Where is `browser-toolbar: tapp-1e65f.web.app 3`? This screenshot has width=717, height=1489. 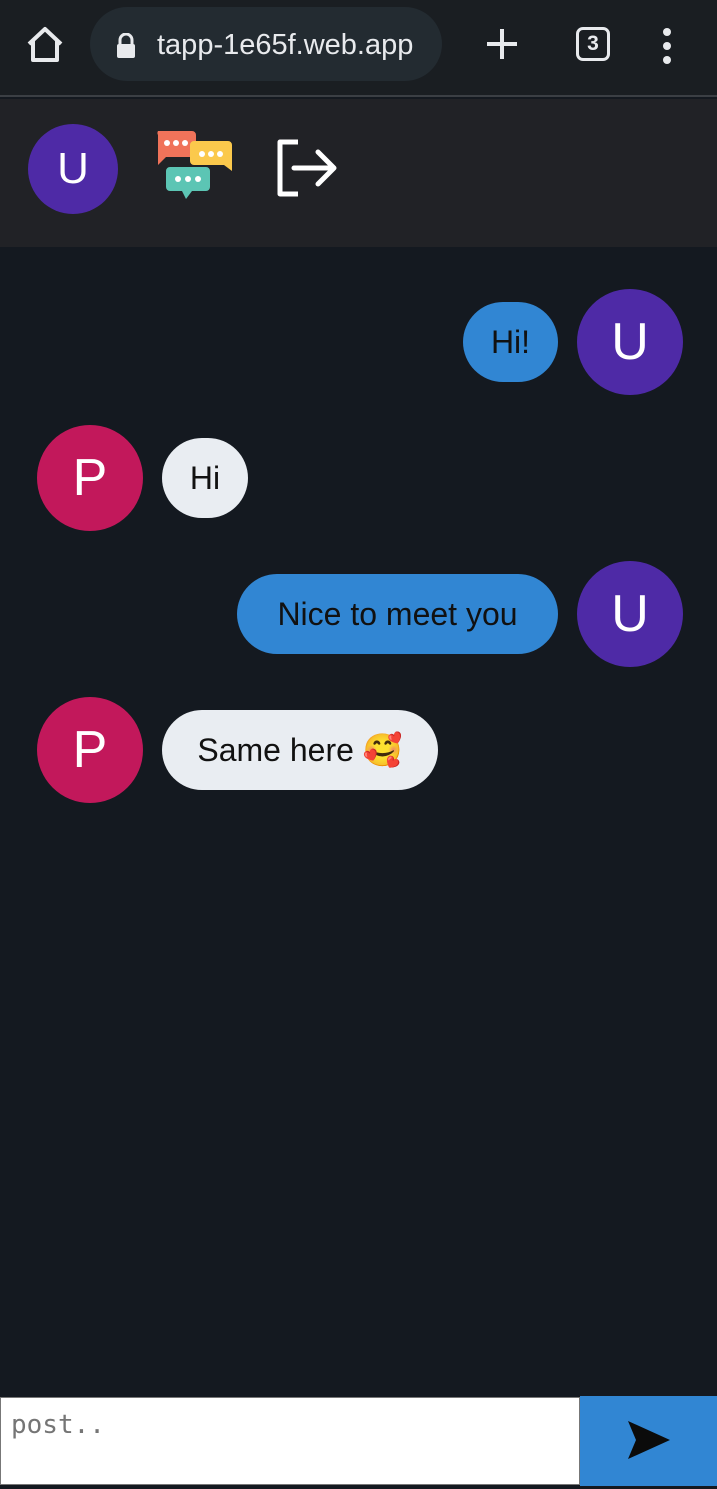
browser-toolbar: tapp-1e65f.web.app 3 is located at coordinates (358, 48).